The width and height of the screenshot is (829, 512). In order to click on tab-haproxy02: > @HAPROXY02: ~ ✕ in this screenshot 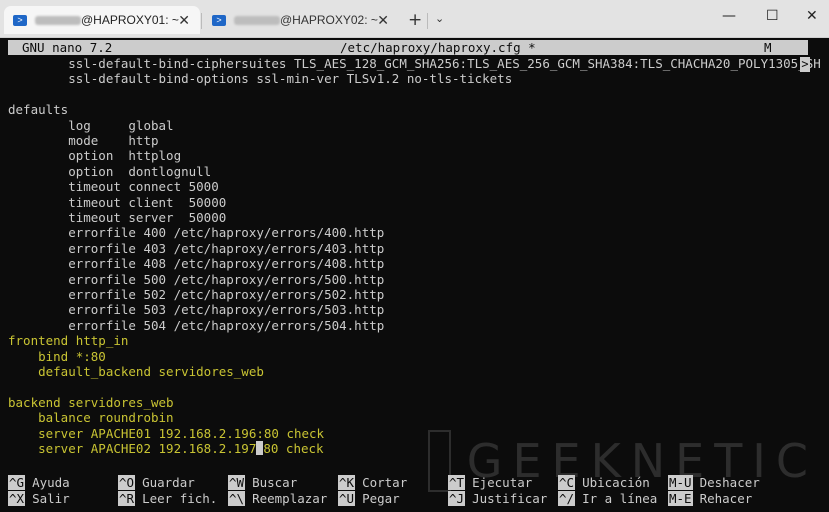, I will do `click(301, 20)`.